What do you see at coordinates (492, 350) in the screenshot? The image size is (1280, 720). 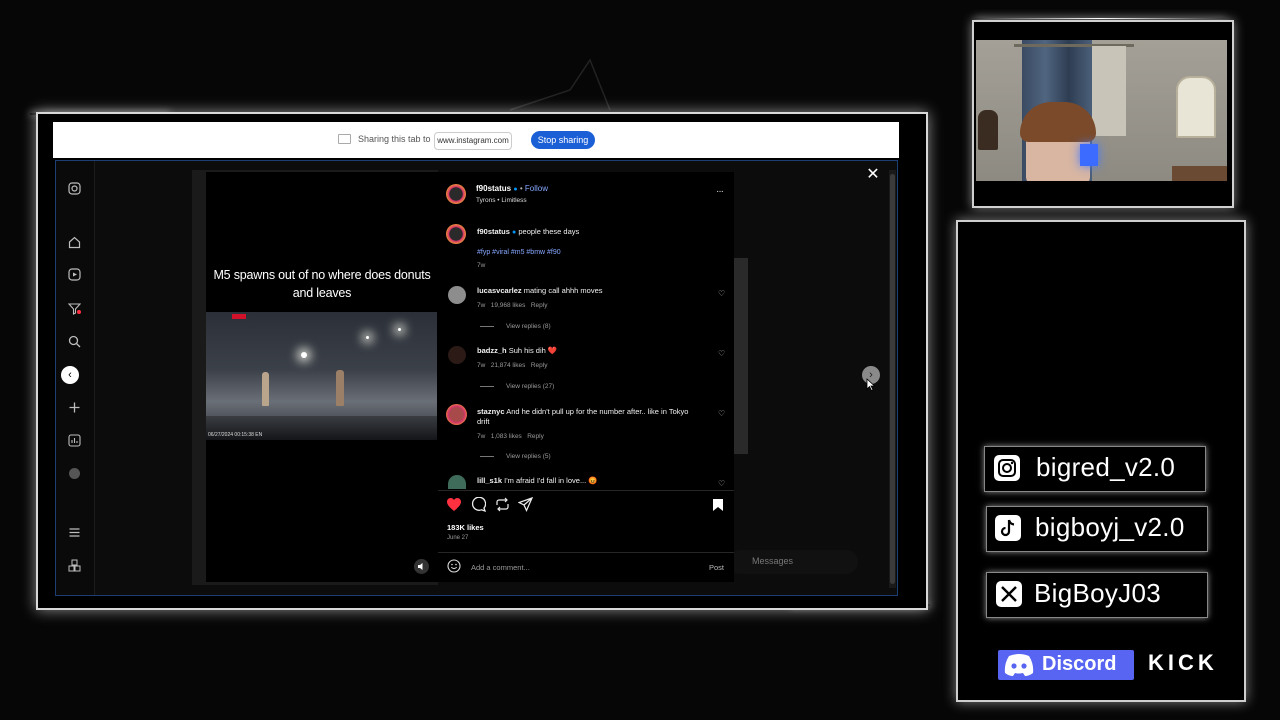 I see `comment-username: badzz_h` at bounding box center [492, 350].